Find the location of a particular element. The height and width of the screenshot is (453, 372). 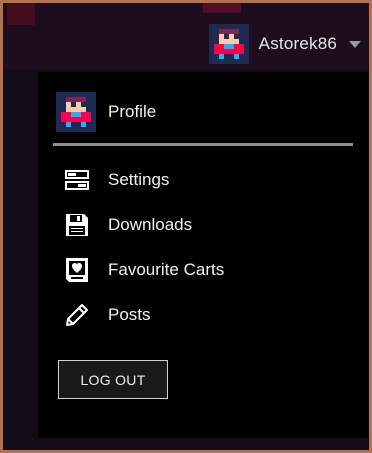

floppy-disk-icon is located at coordinates (77, 225).